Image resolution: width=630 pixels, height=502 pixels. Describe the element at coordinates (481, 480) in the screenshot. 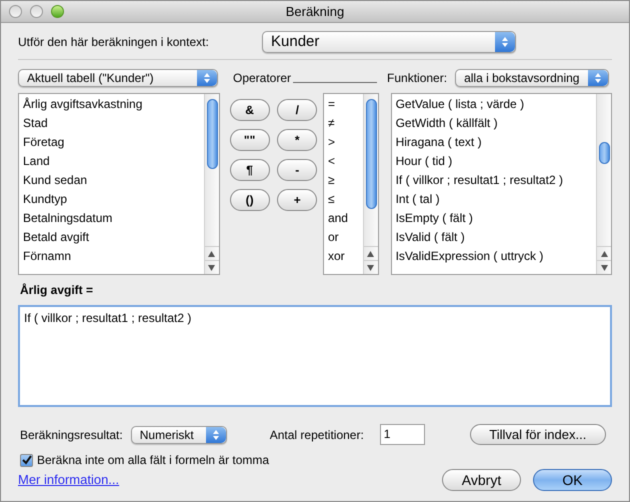

I see `dialog-button: Avbryt` at that location.